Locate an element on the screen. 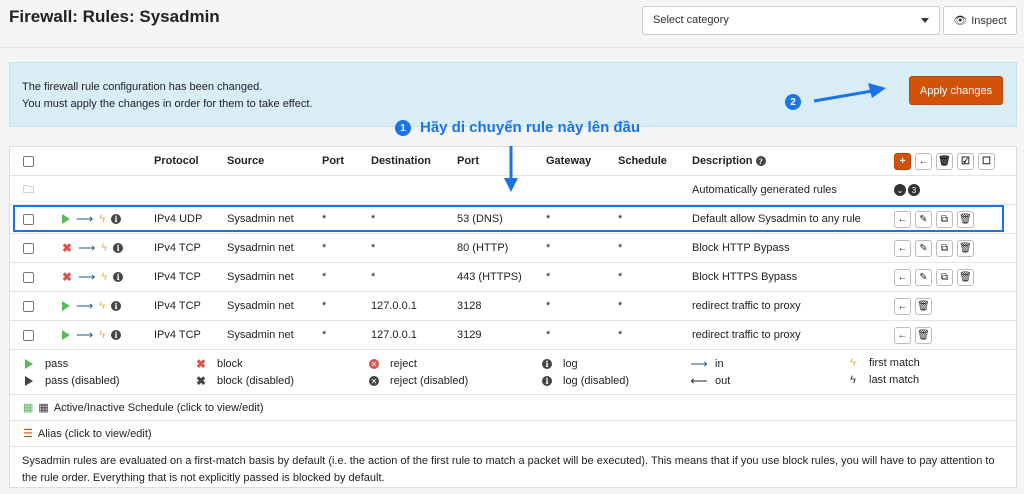 The image size is (1024, 494). move-selected-button: ← is located at coordinates (923, 161).